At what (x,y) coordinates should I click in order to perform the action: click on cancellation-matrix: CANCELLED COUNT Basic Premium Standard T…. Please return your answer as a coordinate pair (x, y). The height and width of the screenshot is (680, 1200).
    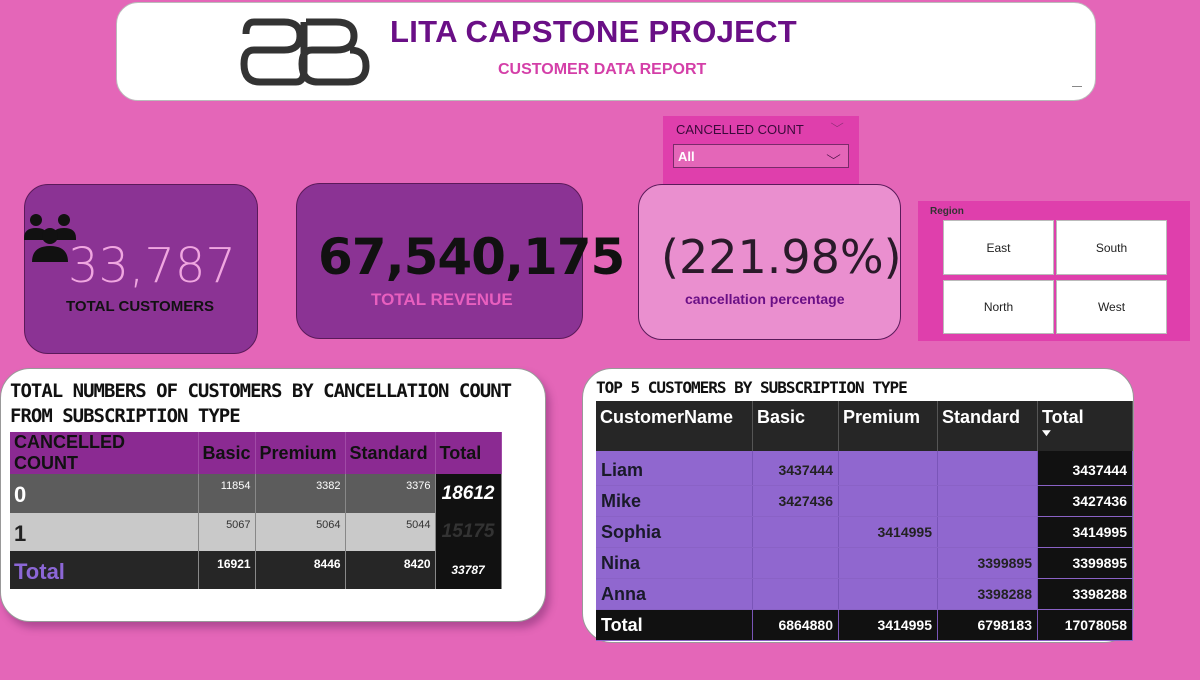
    Looking at the image, I should click on (256, 510).